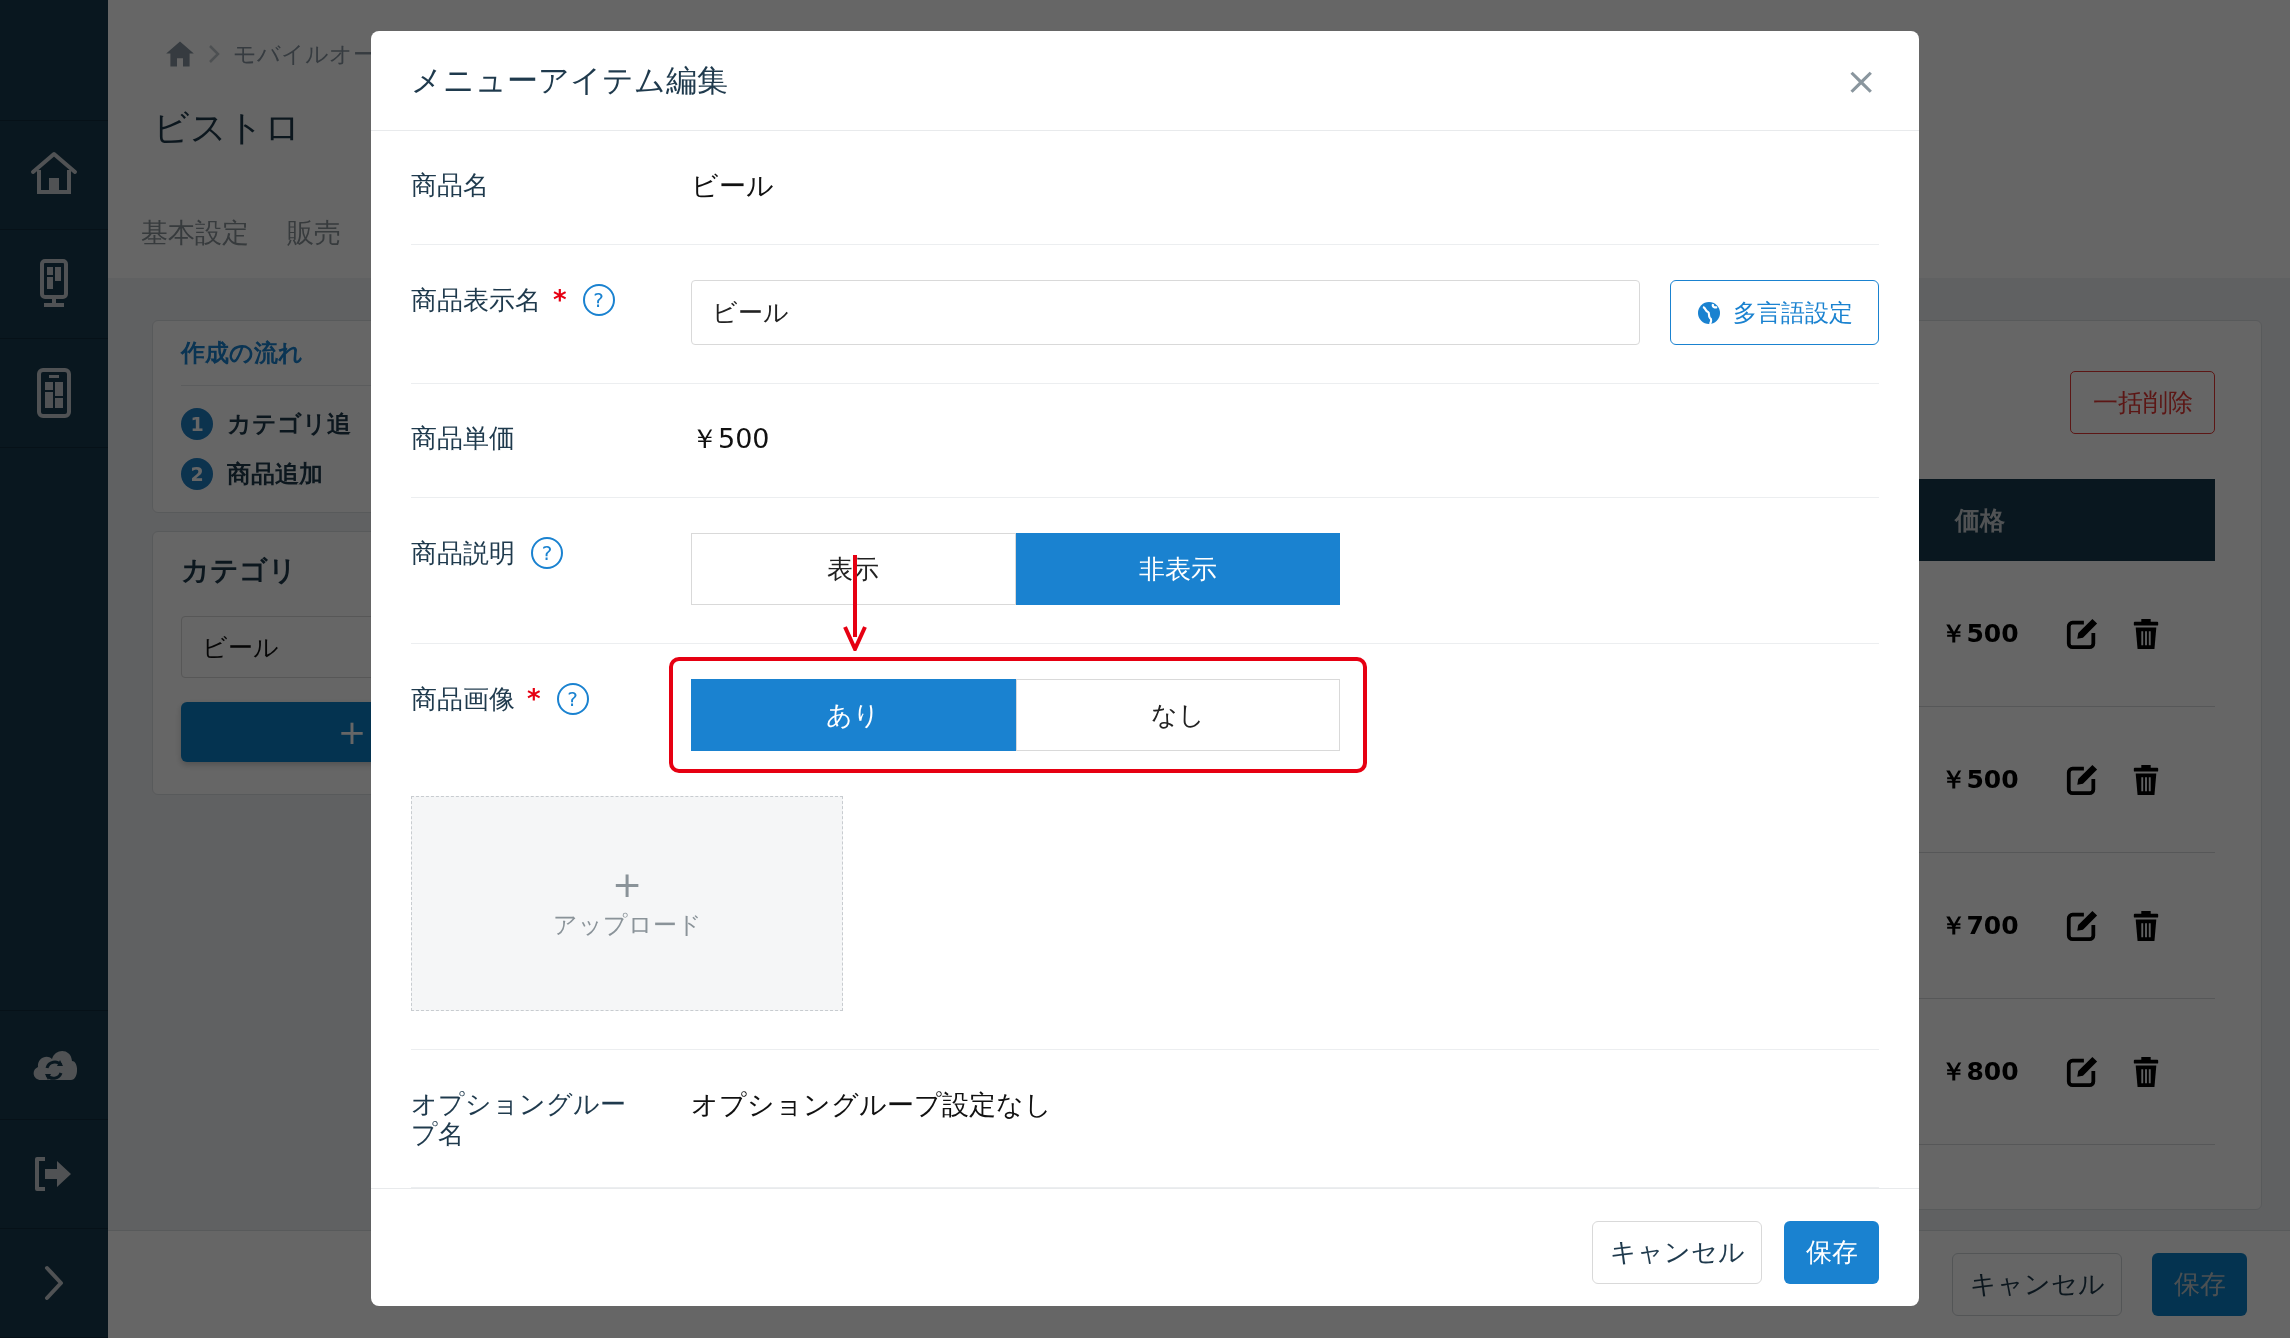 This screenshot has width=2290, height=1338. Describe the element at coordinates (1979, 520) in the screenshot. I see `column-header: 価格` at that location.